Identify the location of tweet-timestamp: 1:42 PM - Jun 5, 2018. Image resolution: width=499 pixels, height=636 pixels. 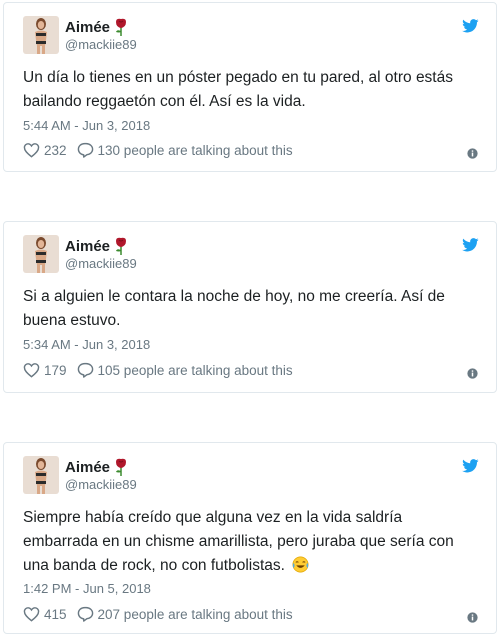
(87, 588).